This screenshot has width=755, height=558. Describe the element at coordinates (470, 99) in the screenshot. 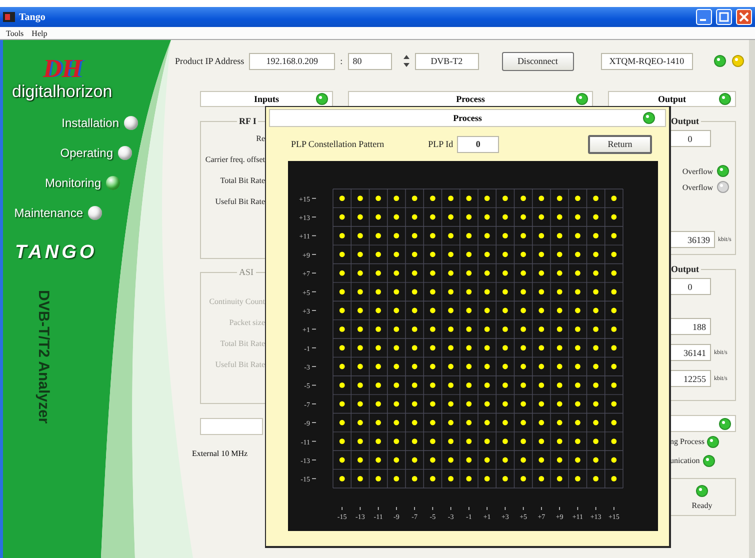

I see `panel-header: Process` at that location.